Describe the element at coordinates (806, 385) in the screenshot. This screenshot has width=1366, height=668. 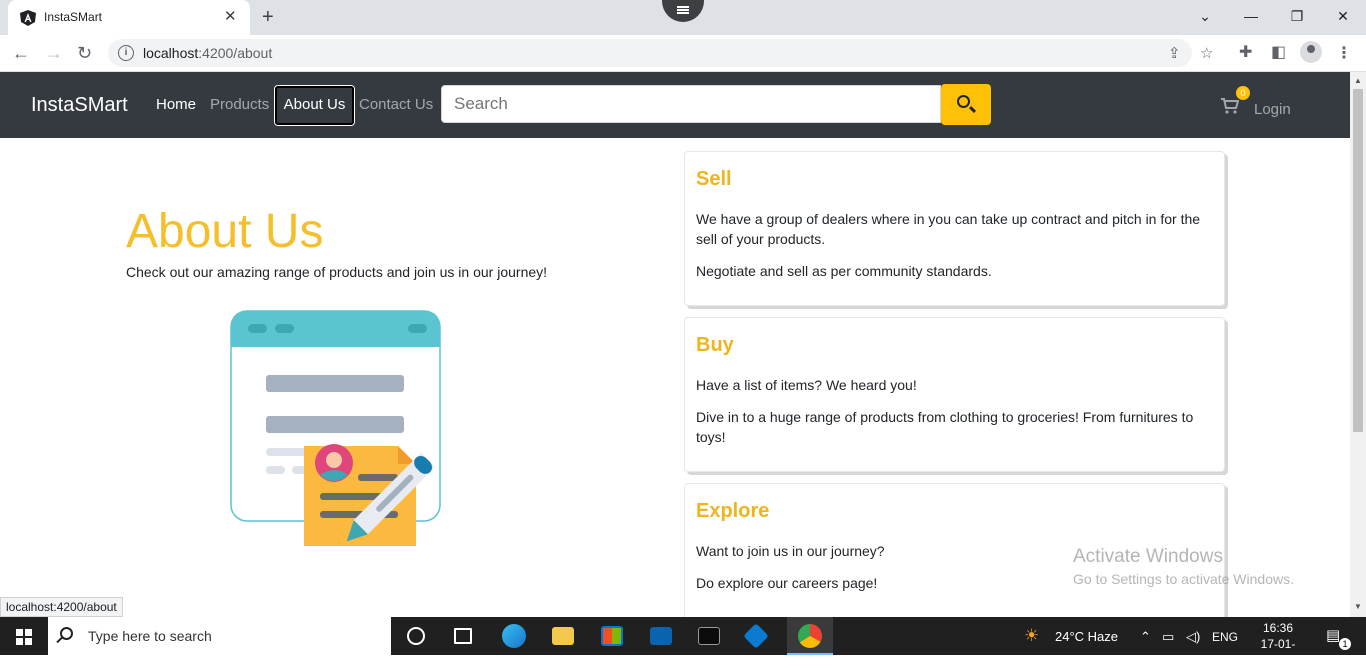
I see `card-text: Have a list of items? We heard you!` at that location.